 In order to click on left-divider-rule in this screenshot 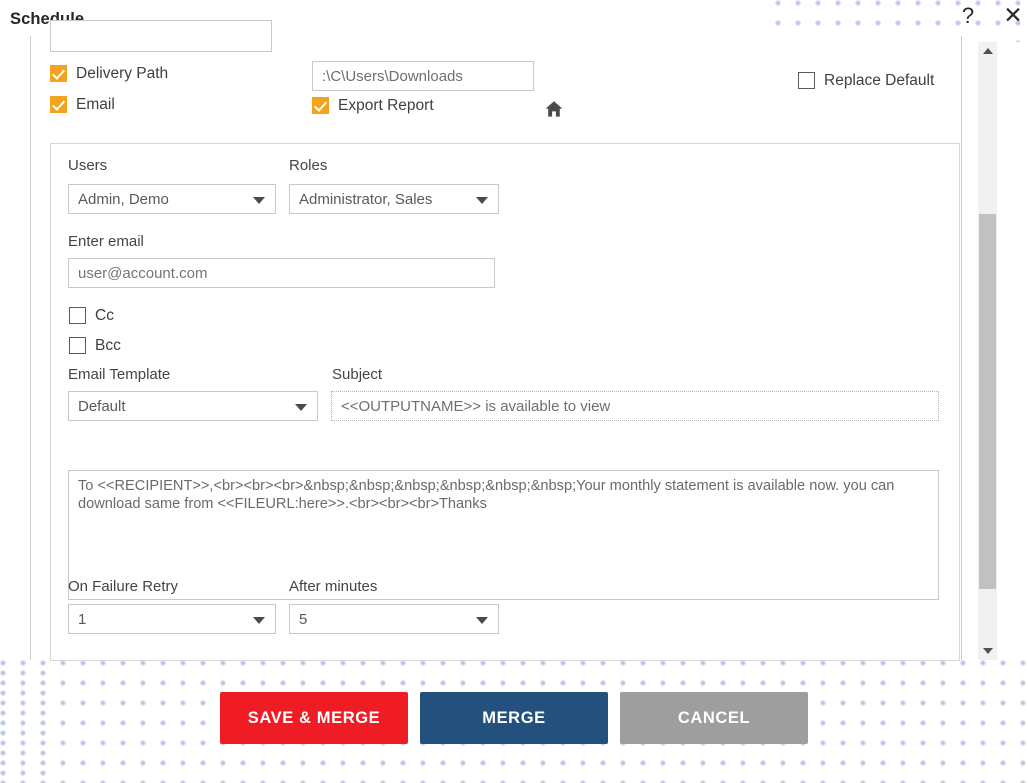, I will do `click(30, 348)`.